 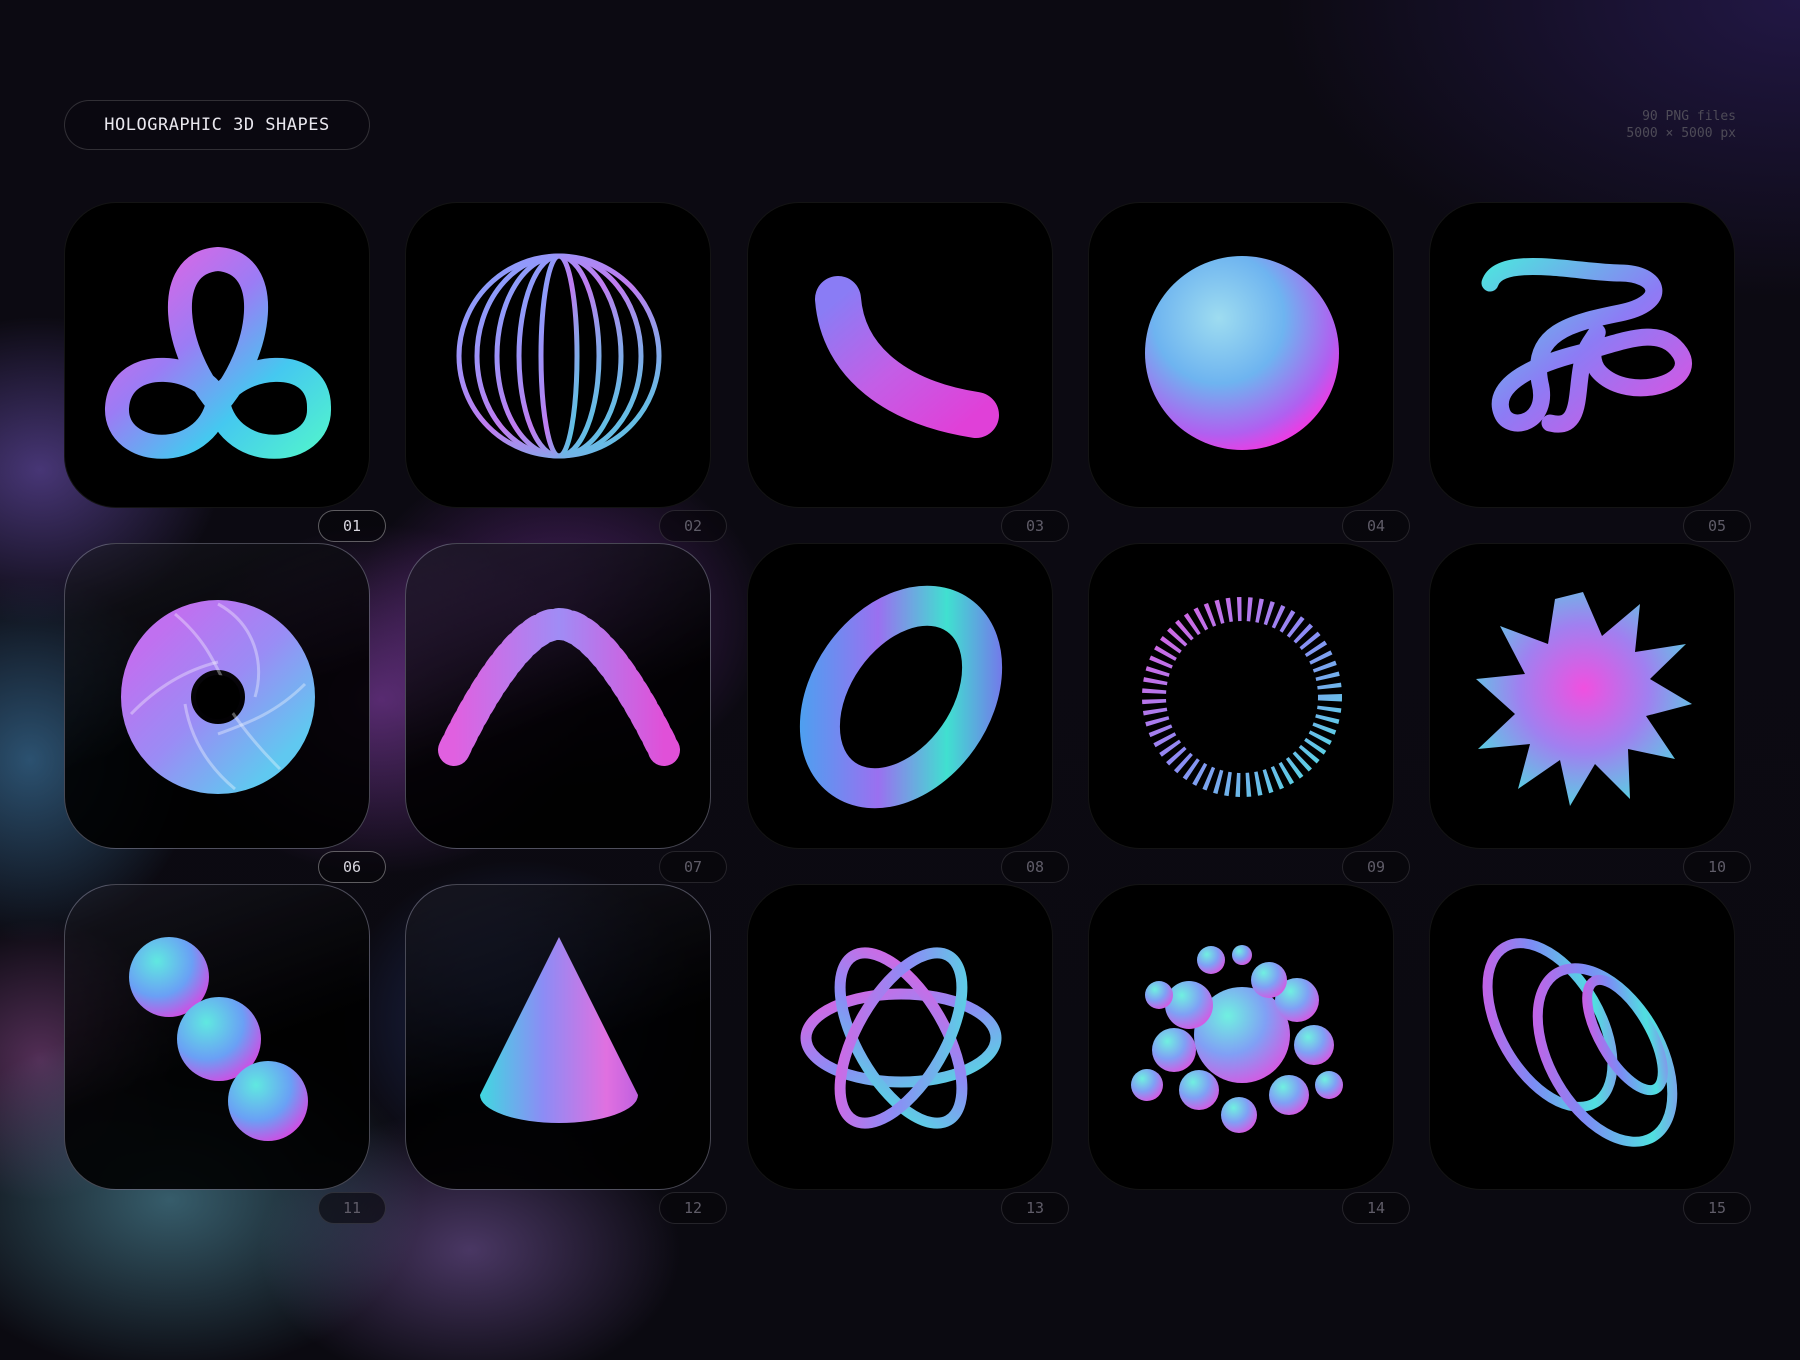 I want to click on tile-number-badge: 04, so click(x=1376, y=526).